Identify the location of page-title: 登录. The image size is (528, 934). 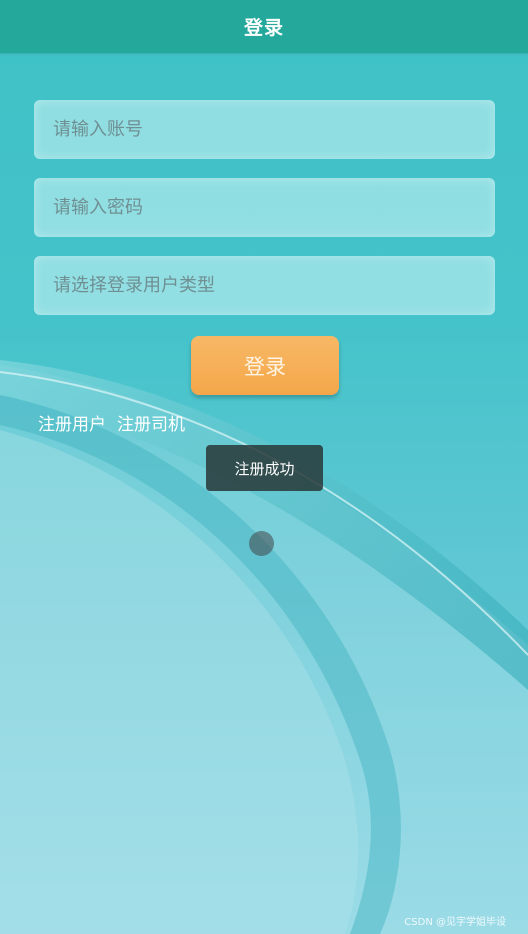
(263, 28).